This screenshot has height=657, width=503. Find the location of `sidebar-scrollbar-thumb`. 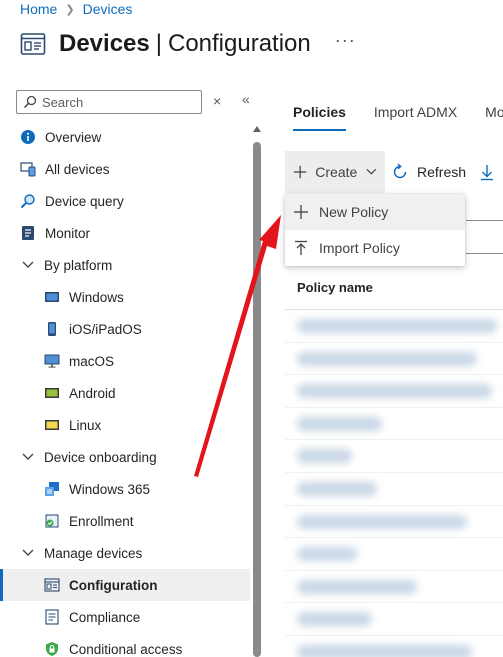

sidebar-scrollbar-thumb is located at coordinates (257, 399).